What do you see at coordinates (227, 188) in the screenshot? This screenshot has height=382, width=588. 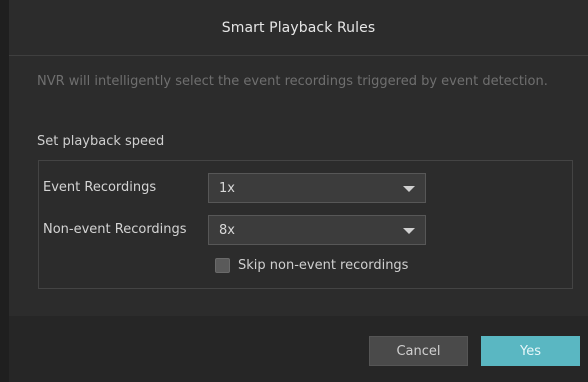 I see `event-recordings-value: 1x` at bounding box center [227, 188].